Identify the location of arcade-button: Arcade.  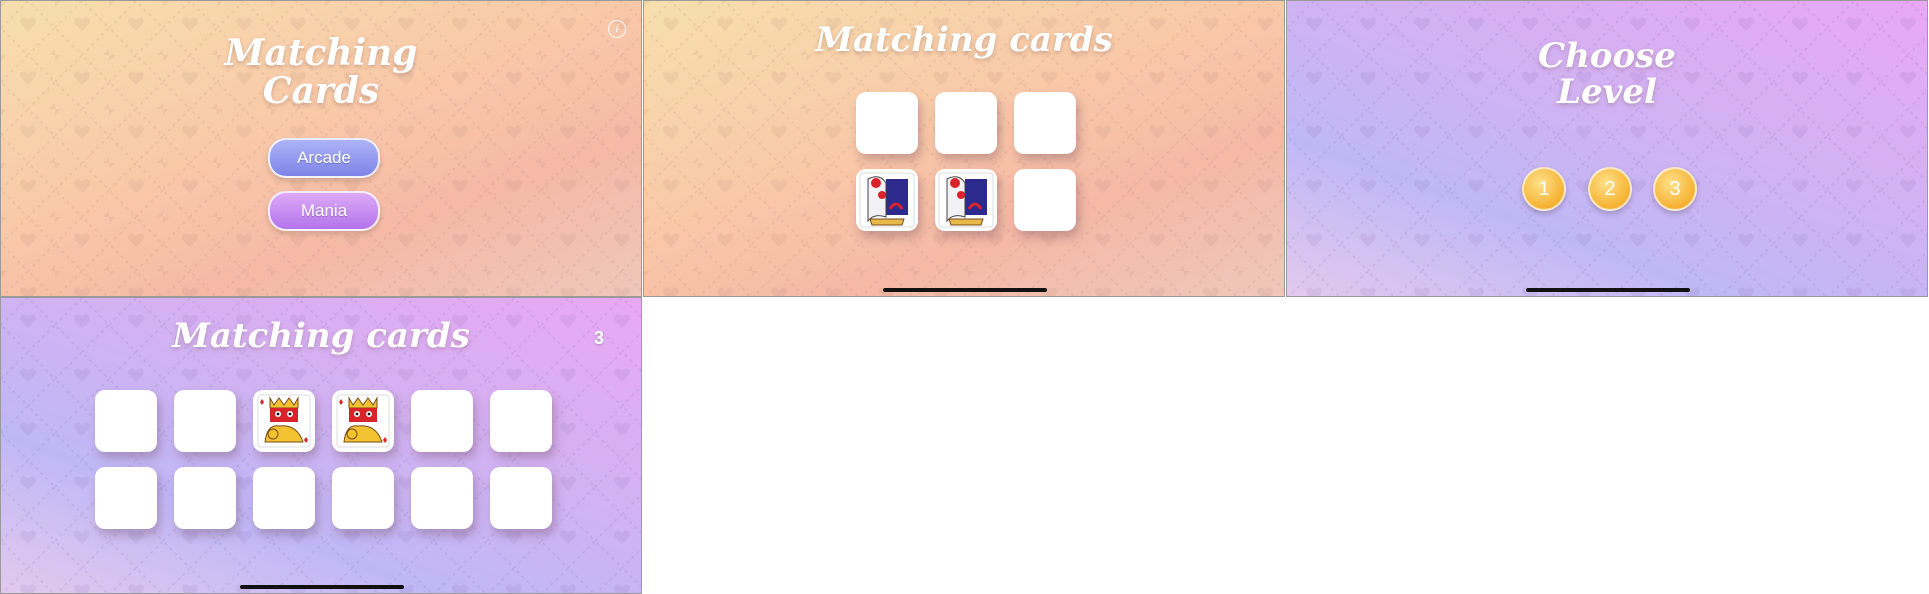
(324, 158).